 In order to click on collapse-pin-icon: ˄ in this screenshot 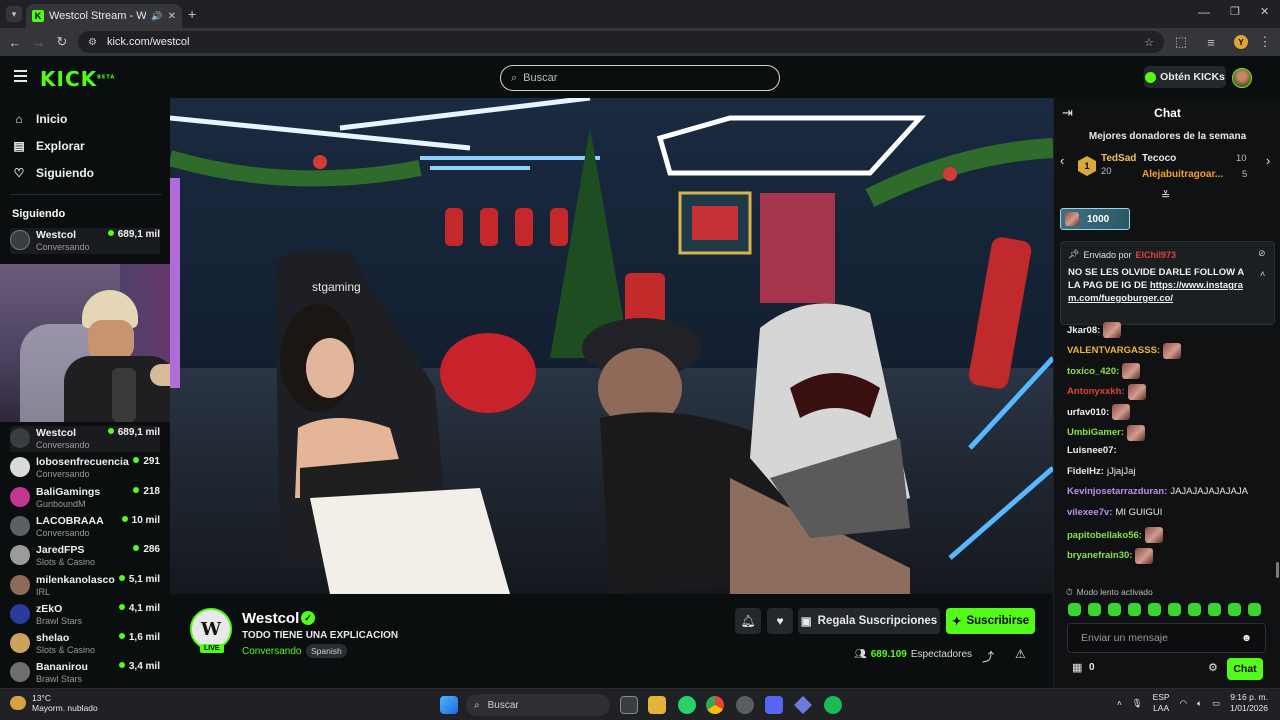, I will do `click(1262, 274)`.